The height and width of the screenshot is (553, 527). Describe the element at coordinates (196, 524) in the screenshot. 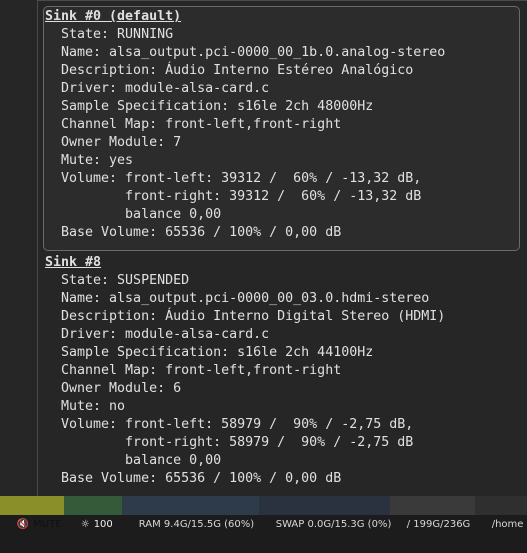

I see `ram-label: RAM 9.4G/15.5G (60%)` at that location.